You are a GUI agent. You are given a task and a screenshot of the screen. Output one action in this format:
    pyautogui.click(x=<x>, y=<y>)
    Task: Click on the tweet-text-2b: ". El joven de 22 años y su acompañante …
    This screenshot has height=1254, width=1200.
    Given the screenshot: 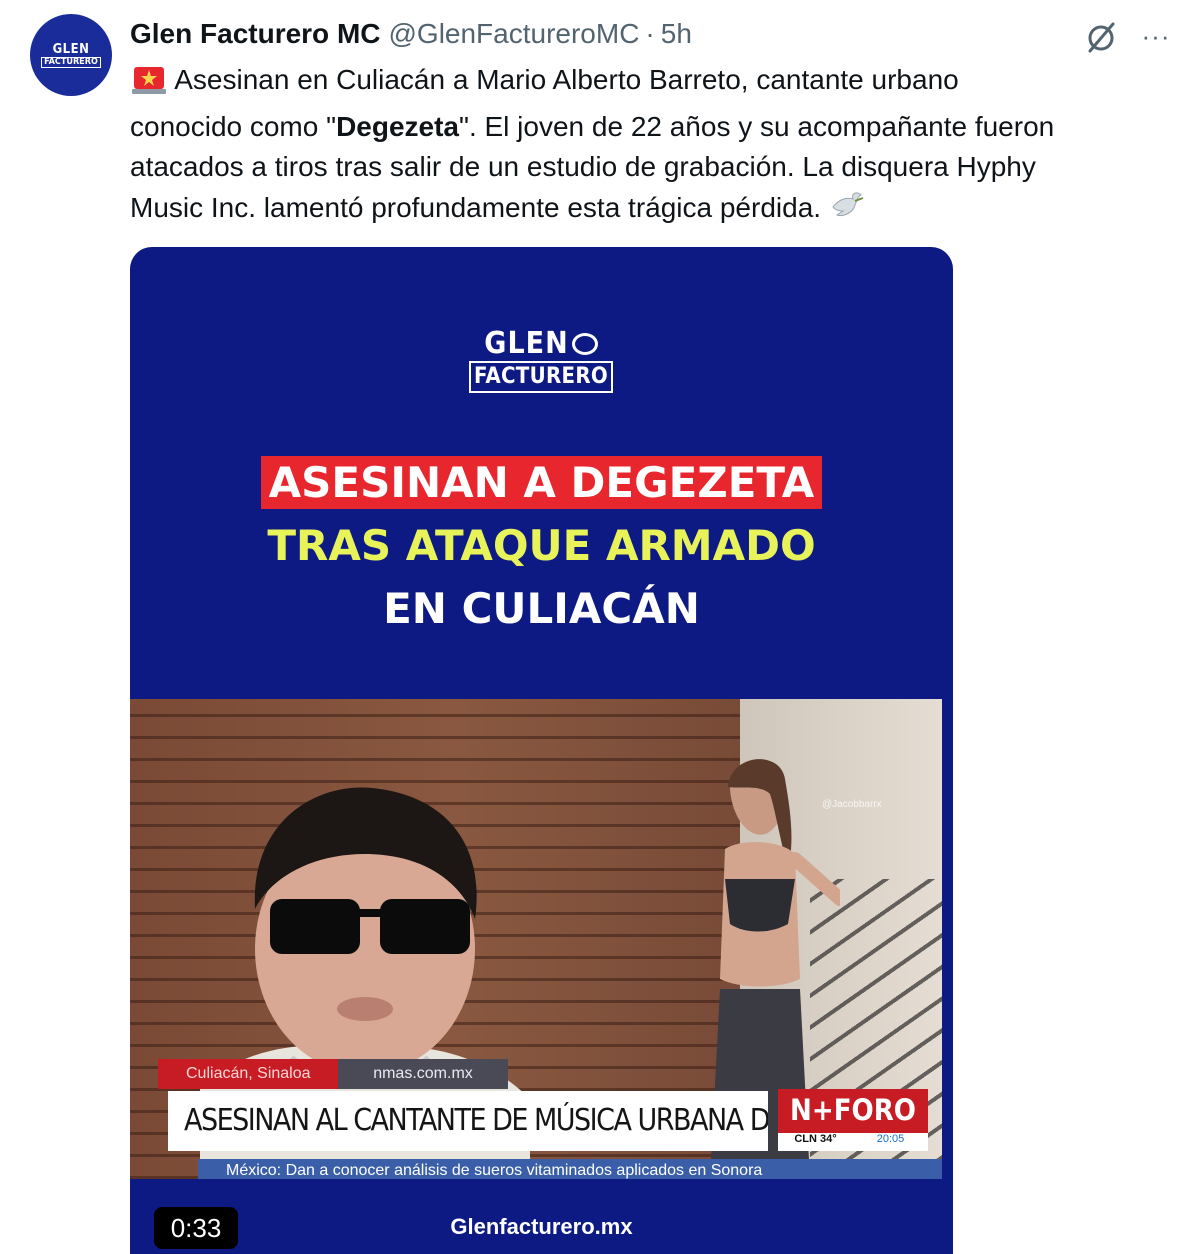 What is the action you would take?
    pyautogui.click(x=757, y=126)
    